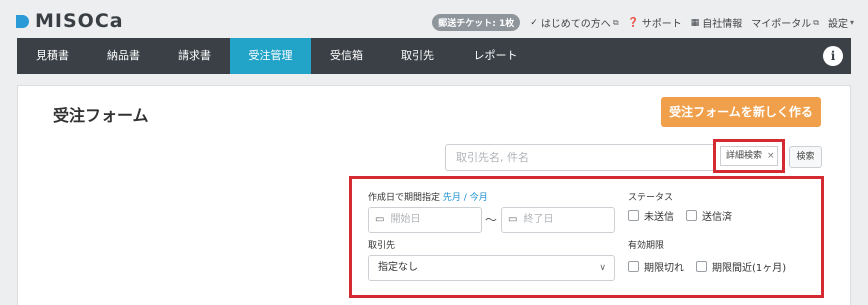  What do you see at coordinates (691, 215) in the screenshot?
I see `sent-checkbox` at bounding box center [691, 215].